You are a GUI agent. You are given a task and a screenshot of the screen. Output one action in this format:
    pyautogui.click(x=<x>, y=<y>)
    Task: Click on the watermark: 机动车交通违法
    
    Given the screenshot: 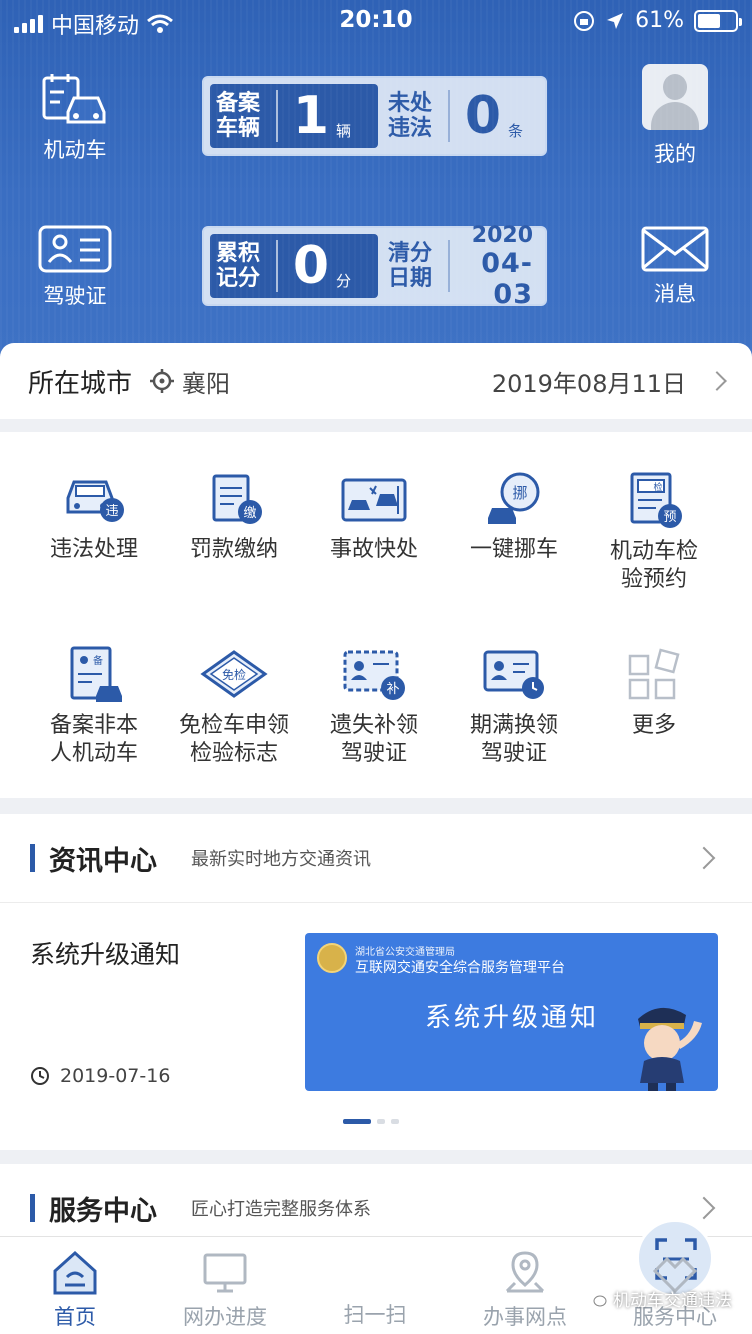 What is the action you would take?
    pyautogui.click(x=658, y=1298)
    